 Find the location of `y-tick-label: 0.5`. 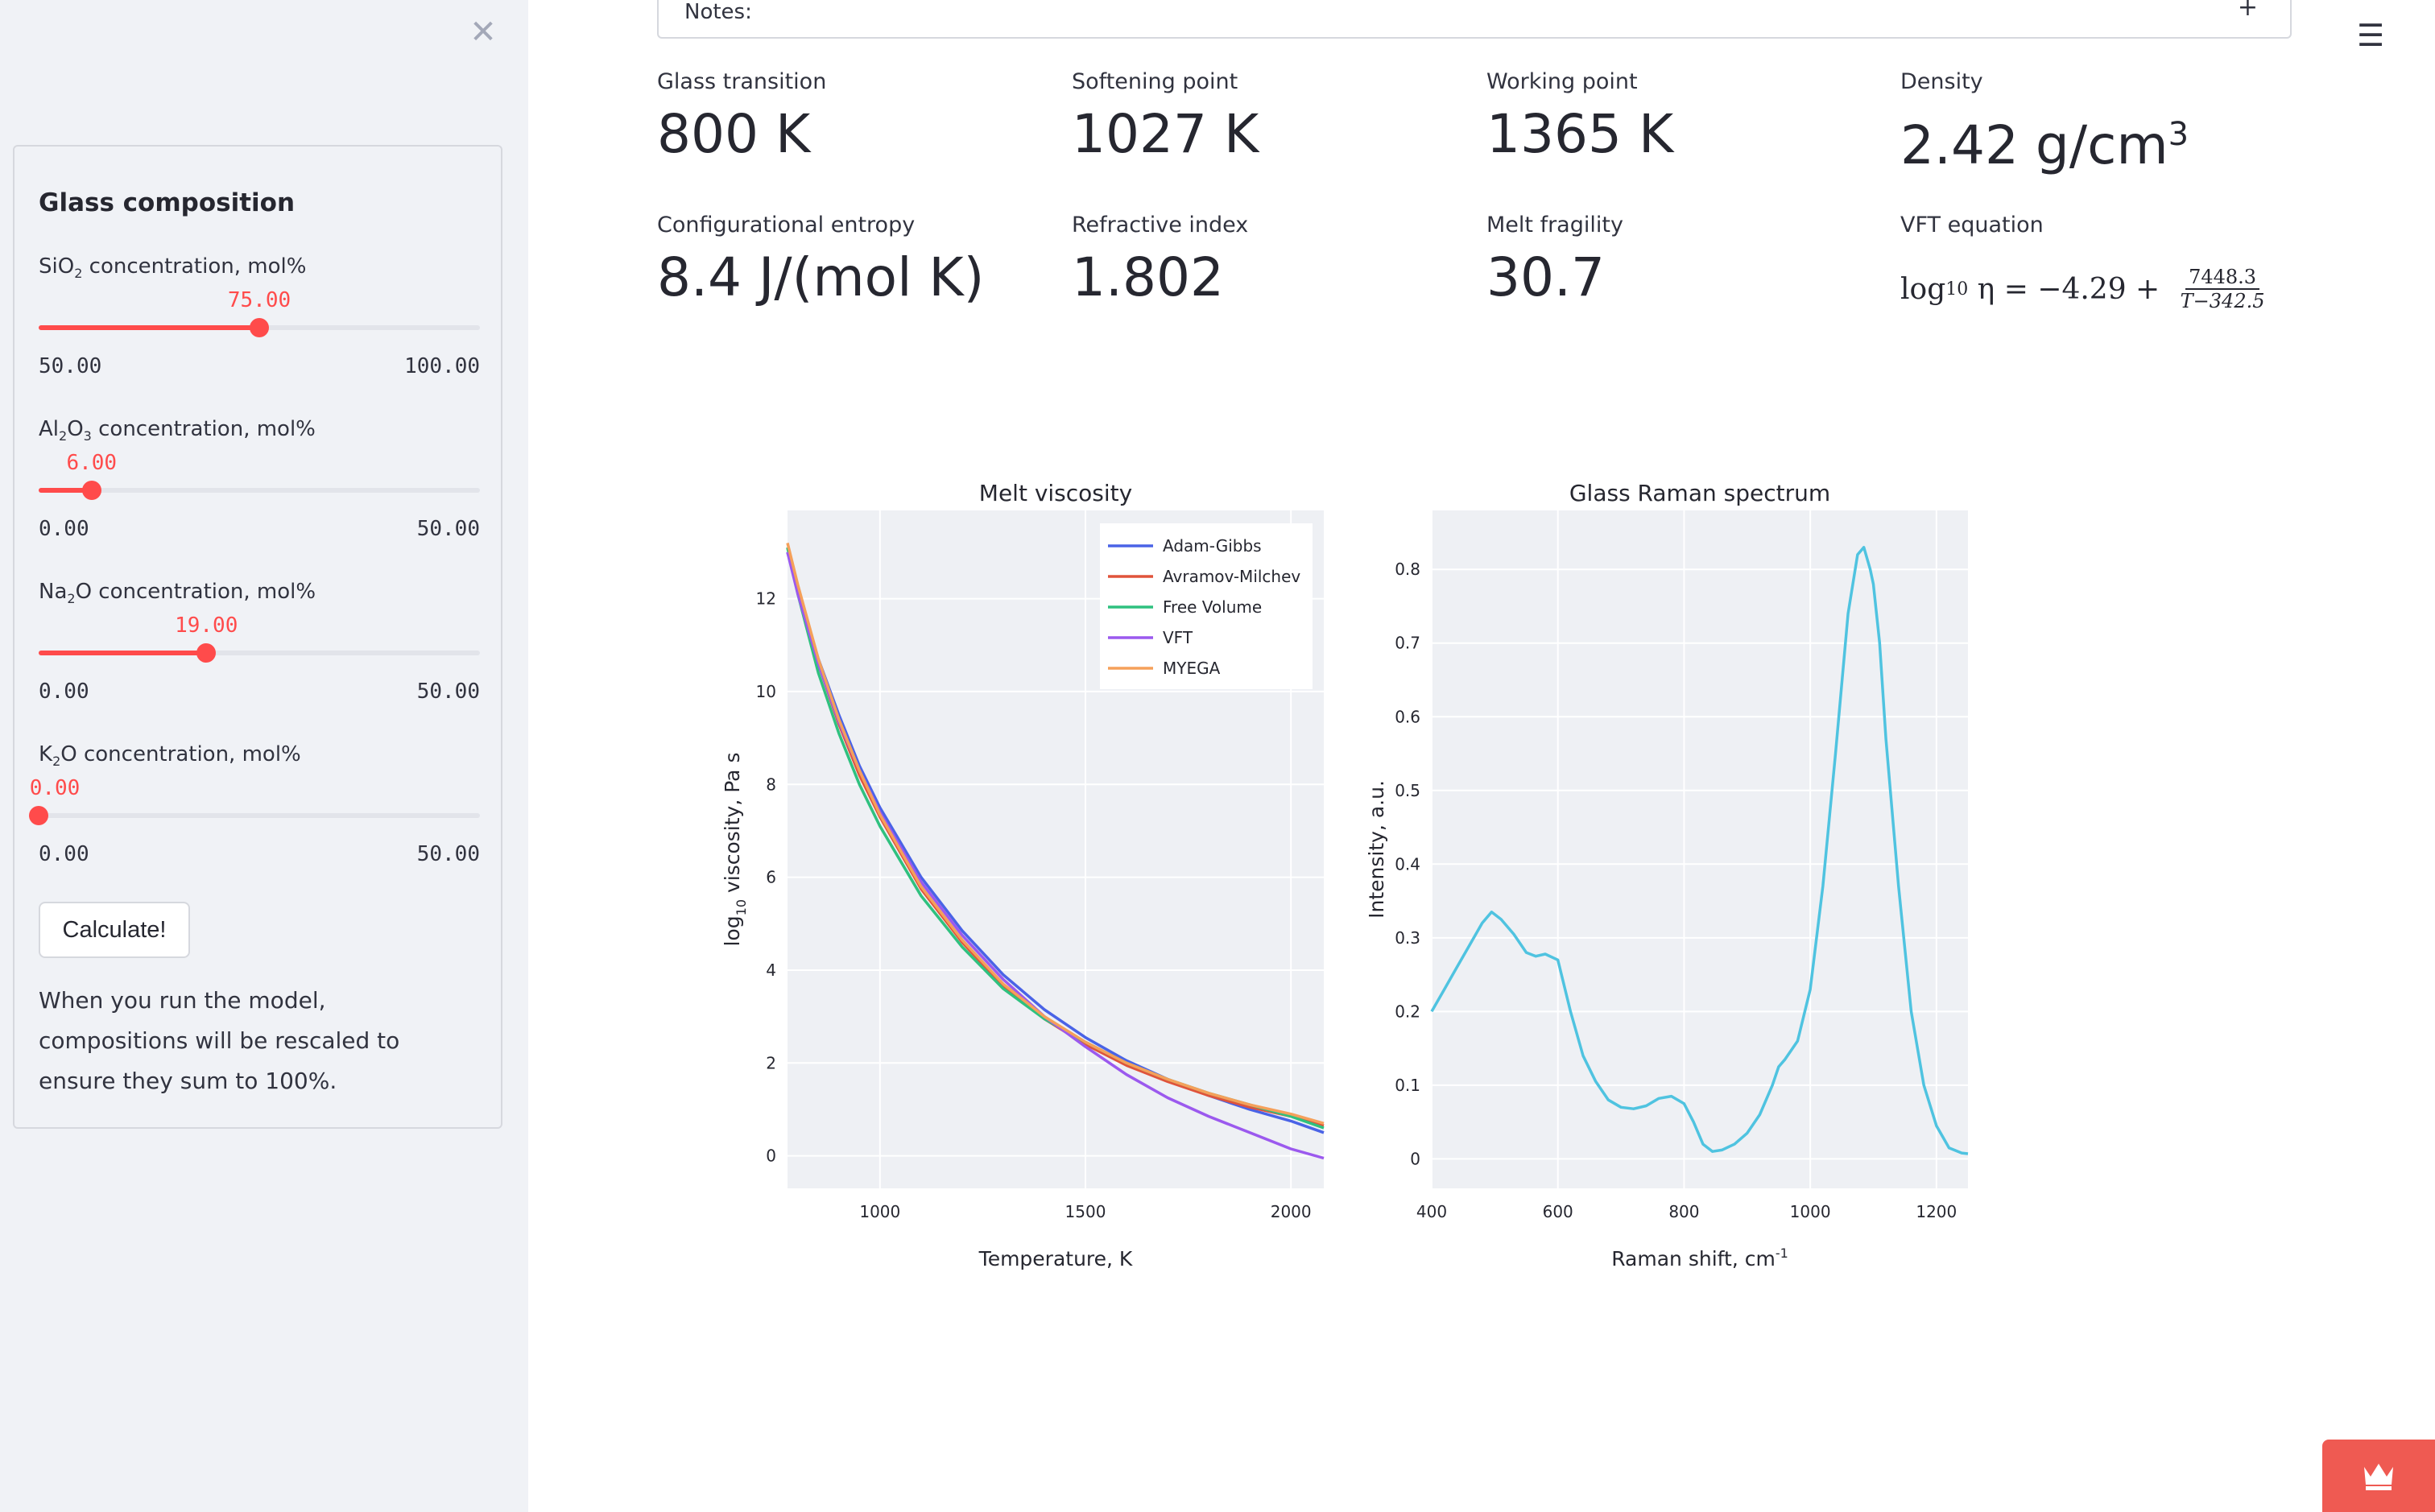

y-tick-label: 0.5 is located at coordinates (1407, 790).